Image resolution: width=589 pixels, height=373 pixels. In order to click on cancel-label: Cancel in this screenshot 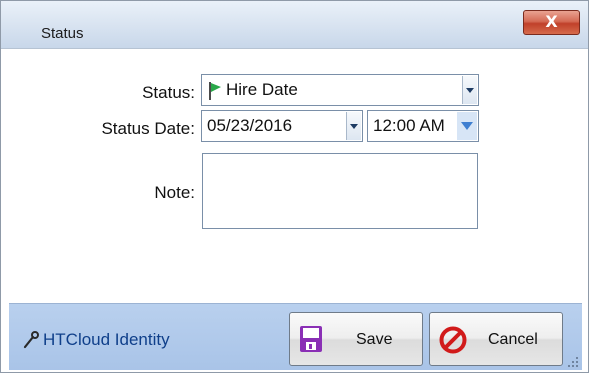, I will do `click(513, 339)`.